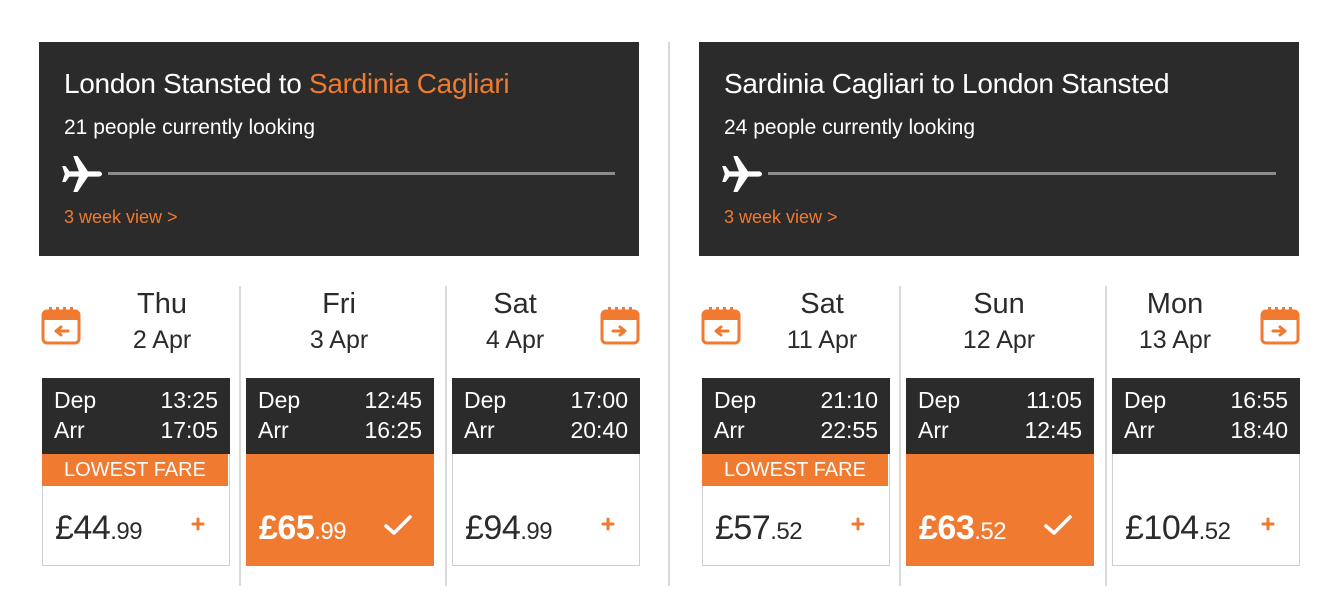 This screenshot has height=606, width=1328. I want to click on flight-times: Dep 21:10 Arr 22:55, so click(796, 416).